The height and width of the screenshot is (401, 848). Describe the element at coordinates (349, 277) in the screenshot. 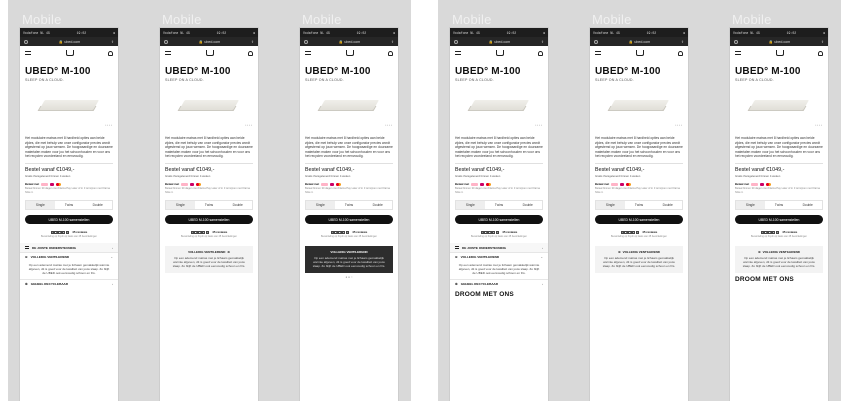

I see `carousel-indicator: ● ● ○` at that location.